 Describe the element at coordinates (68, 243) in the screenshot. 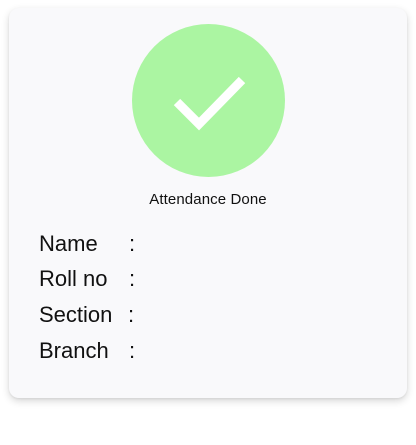

I see `field-label-name: Name` at that location.